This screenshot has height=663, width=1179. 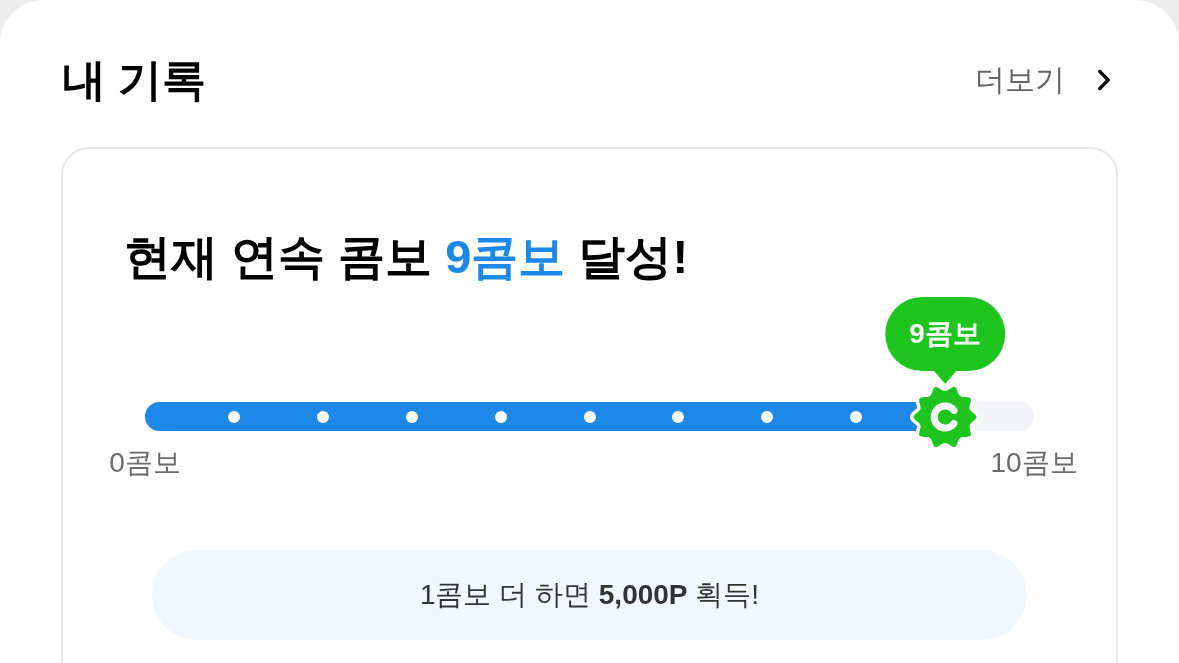 What do you see at coordinates (406, 257) in the screenshot?
I see `combo-headline: 현재 연속 콤보 9콤보 달성!` at bounding box center [406, 257].